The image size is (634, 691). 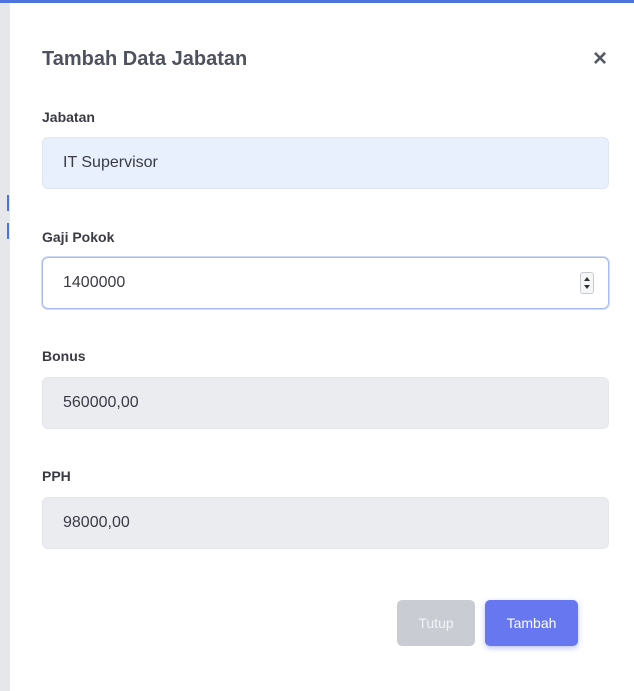 I want to click on pph-value: 98000,00, so click(x=96, y=522).